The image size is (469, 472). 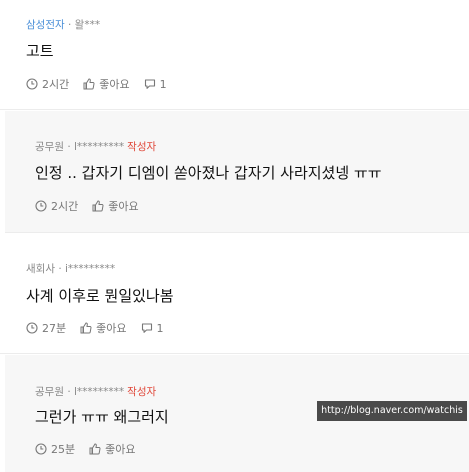 I want to click on comment-text: 인정 .. 갑자기 디엠이 쏟아졌나 갑자기 사라지셨넹 ㅠㅠ, so click(x=208, y=173).